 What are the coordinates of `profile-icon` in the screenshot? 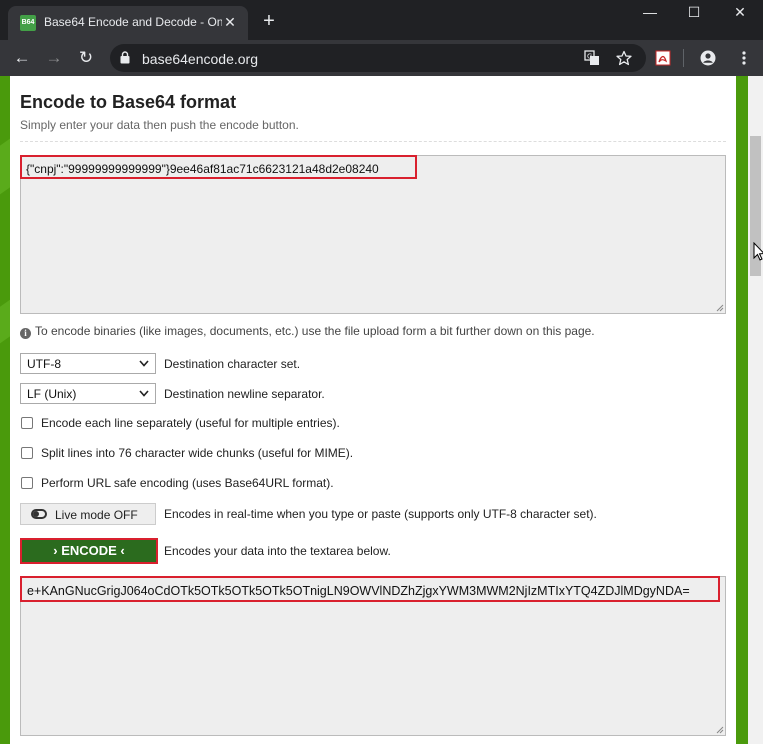 It's located at (708, 58).